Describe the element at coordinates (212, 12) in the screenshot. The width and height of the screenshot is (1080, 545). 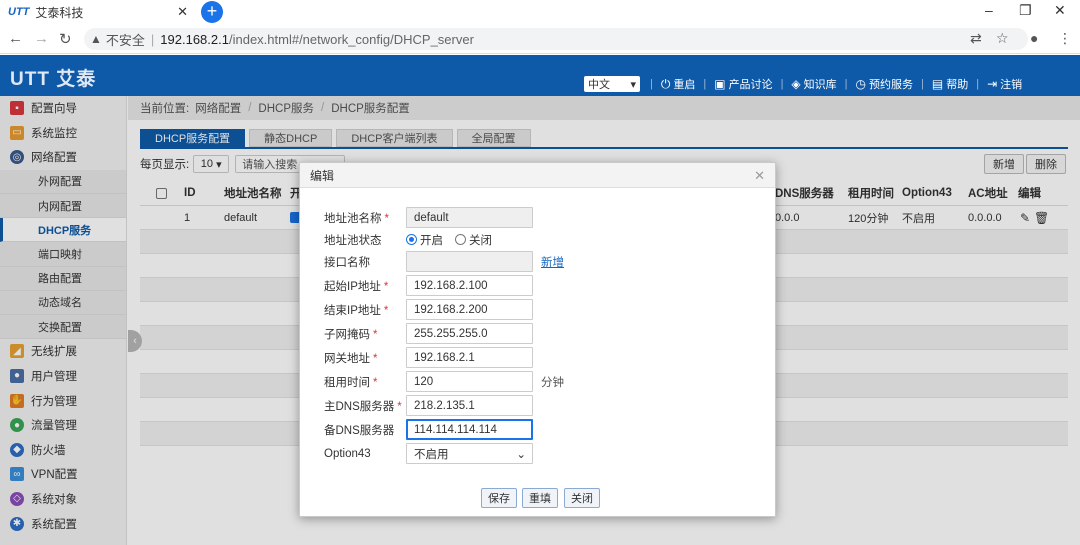
I see `new-tab-button: +` at that location.